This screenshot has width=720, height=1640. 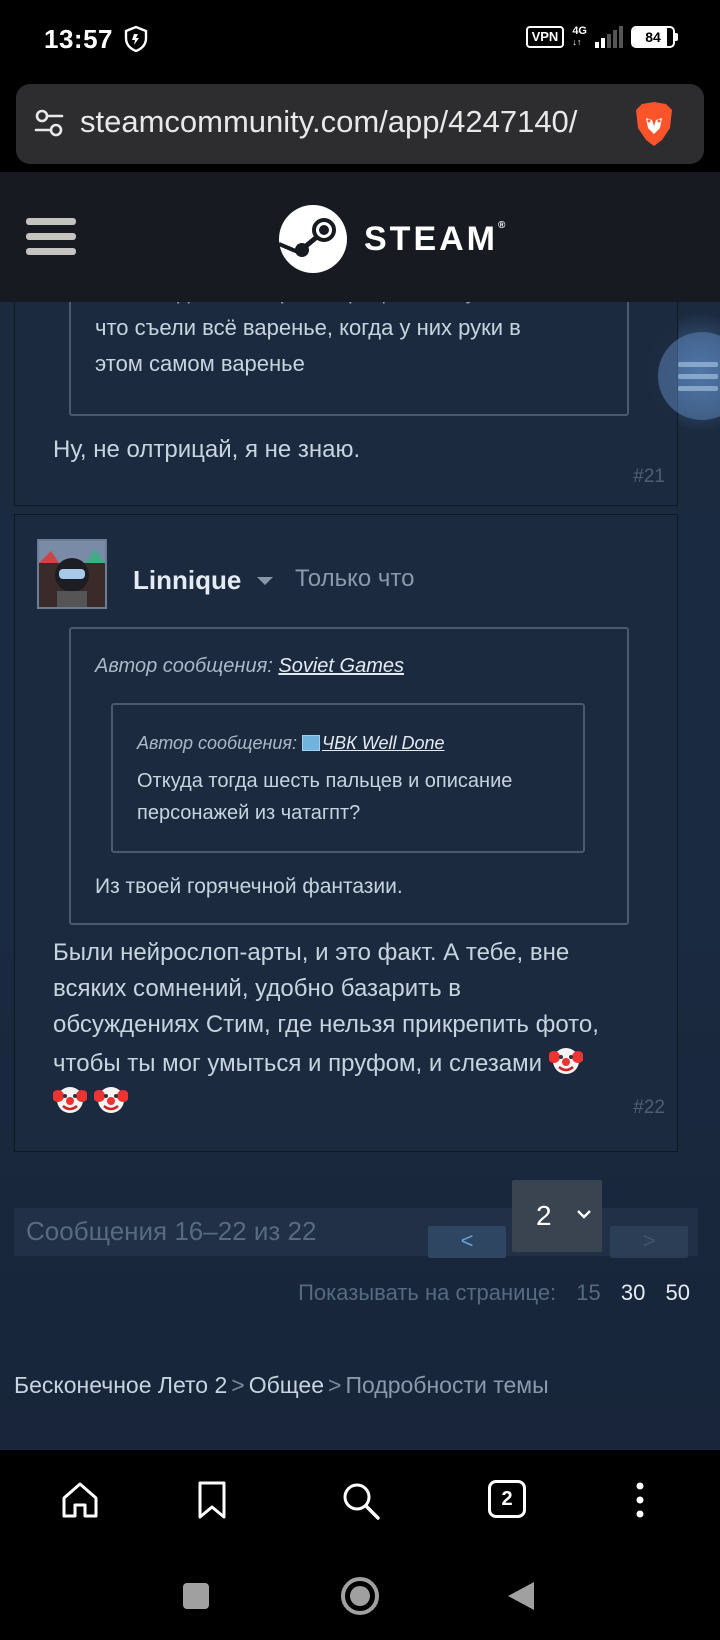 I want to click on tabs-button: 2, so click(x=510, y=1502).